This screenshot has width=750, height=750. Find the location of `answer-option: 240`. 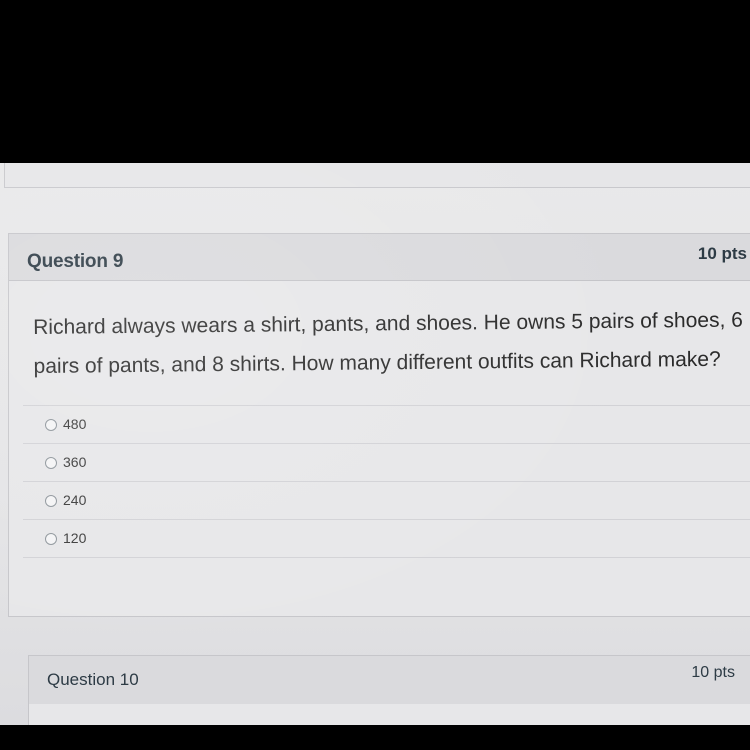

answer-option: 240 is located at coordinates (386, 500).